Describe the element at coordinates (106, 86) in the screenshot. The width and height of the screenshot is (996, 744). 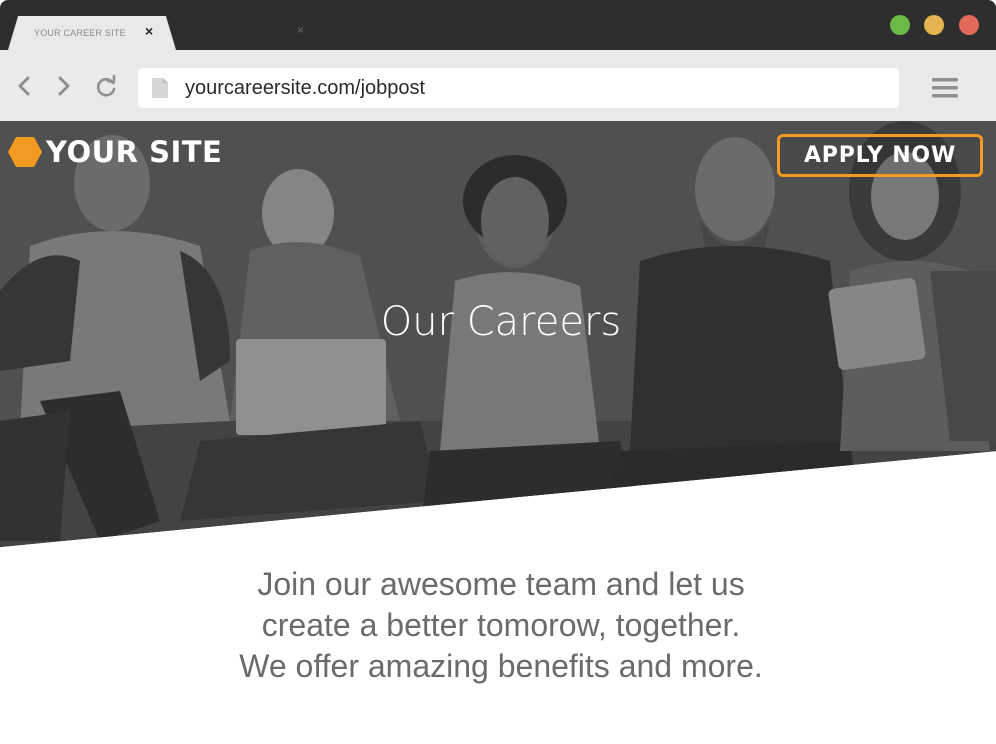
I see `reload-icon` at that location.